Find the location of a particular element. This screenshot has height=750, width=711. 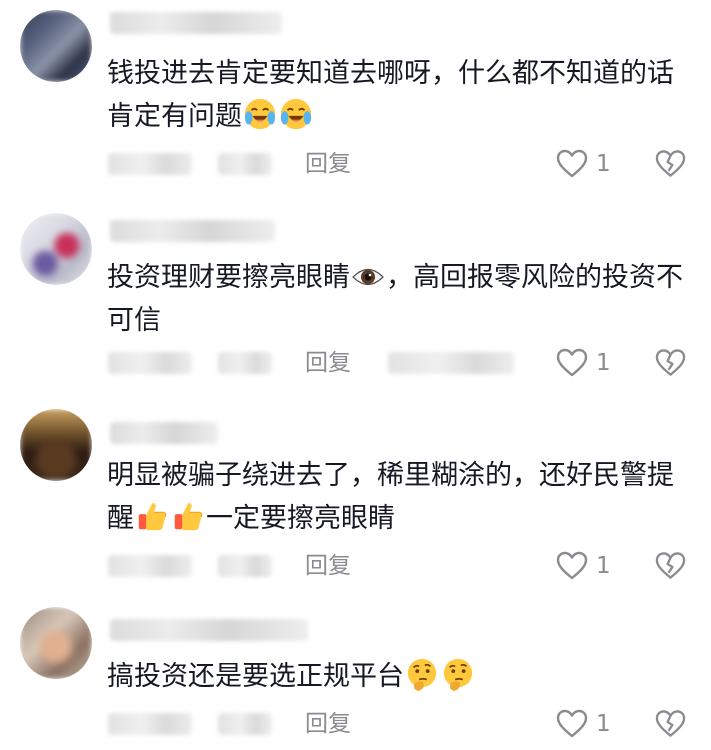

comment-body-end: 一定要擦亮眼睛 is located at coordinates (300, 518).